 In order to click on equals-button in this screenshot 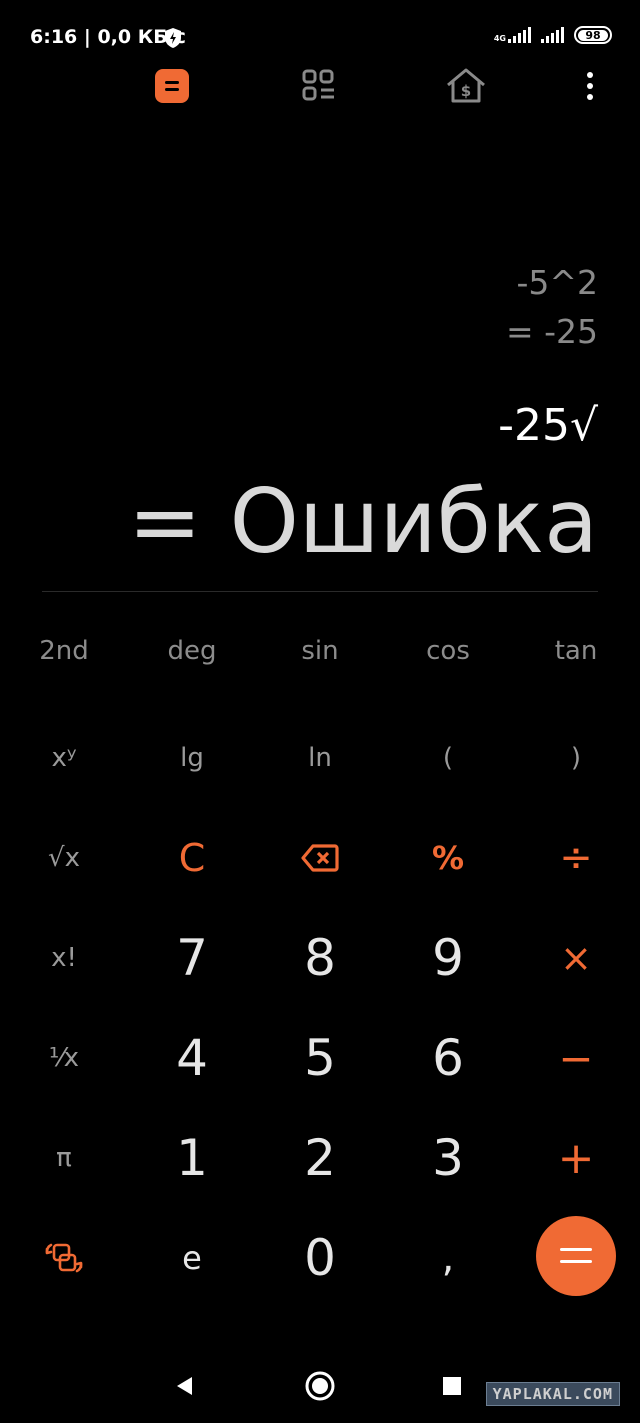, I will do `click(576, 1256)`.